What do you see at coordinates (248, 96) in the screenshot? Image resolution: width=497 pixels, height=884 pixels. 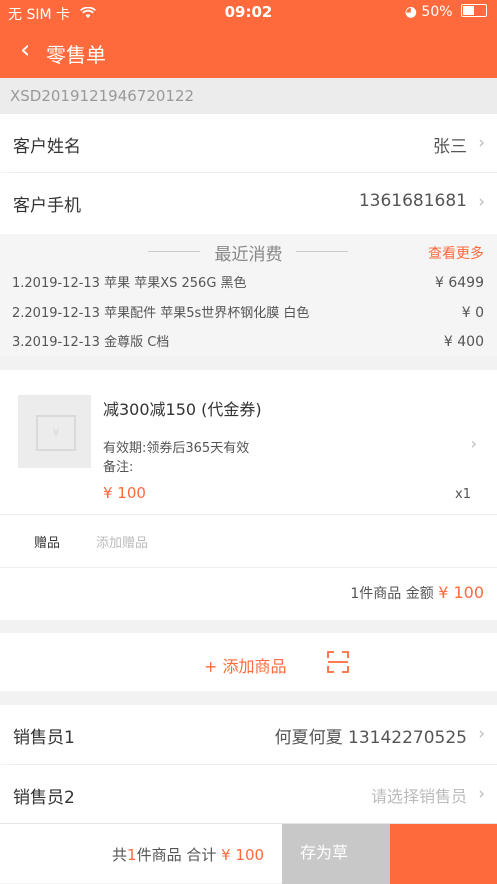 I see `order-number: XSD2019121946720122` at bounding box center [248, 96].